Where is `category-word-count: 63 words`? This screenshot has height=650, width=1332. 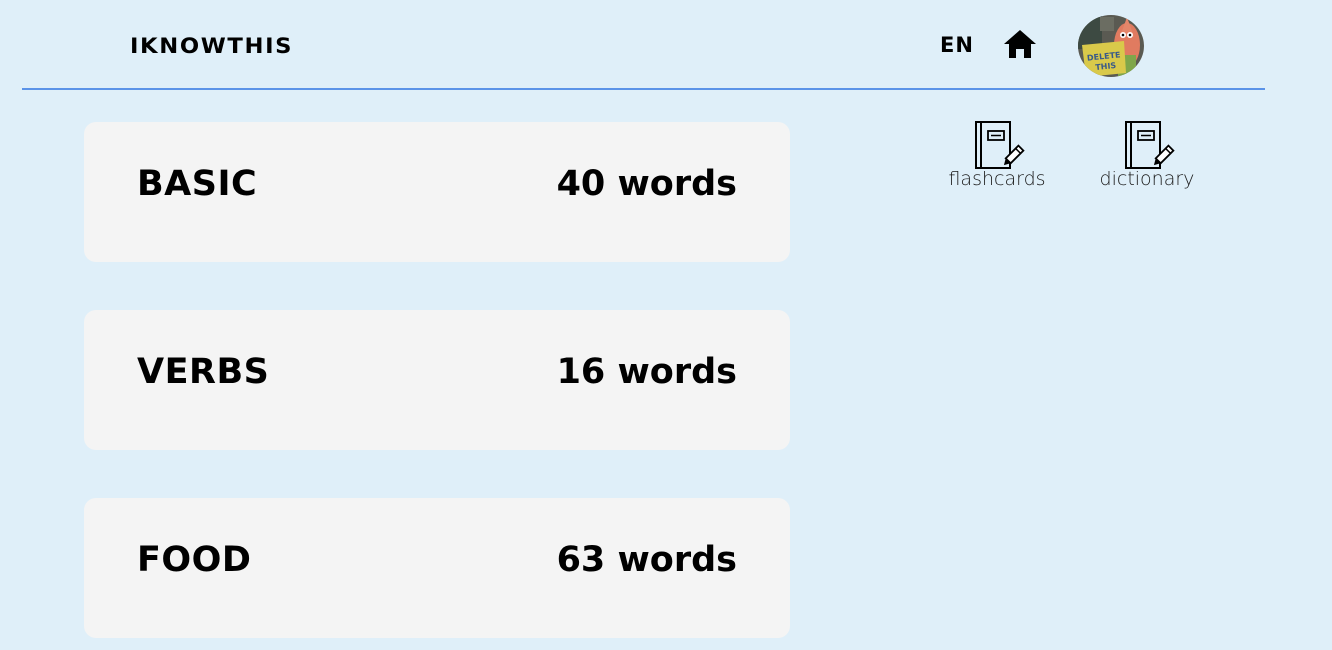 category-word-count: 63 words is located at coordinates (646, 560).